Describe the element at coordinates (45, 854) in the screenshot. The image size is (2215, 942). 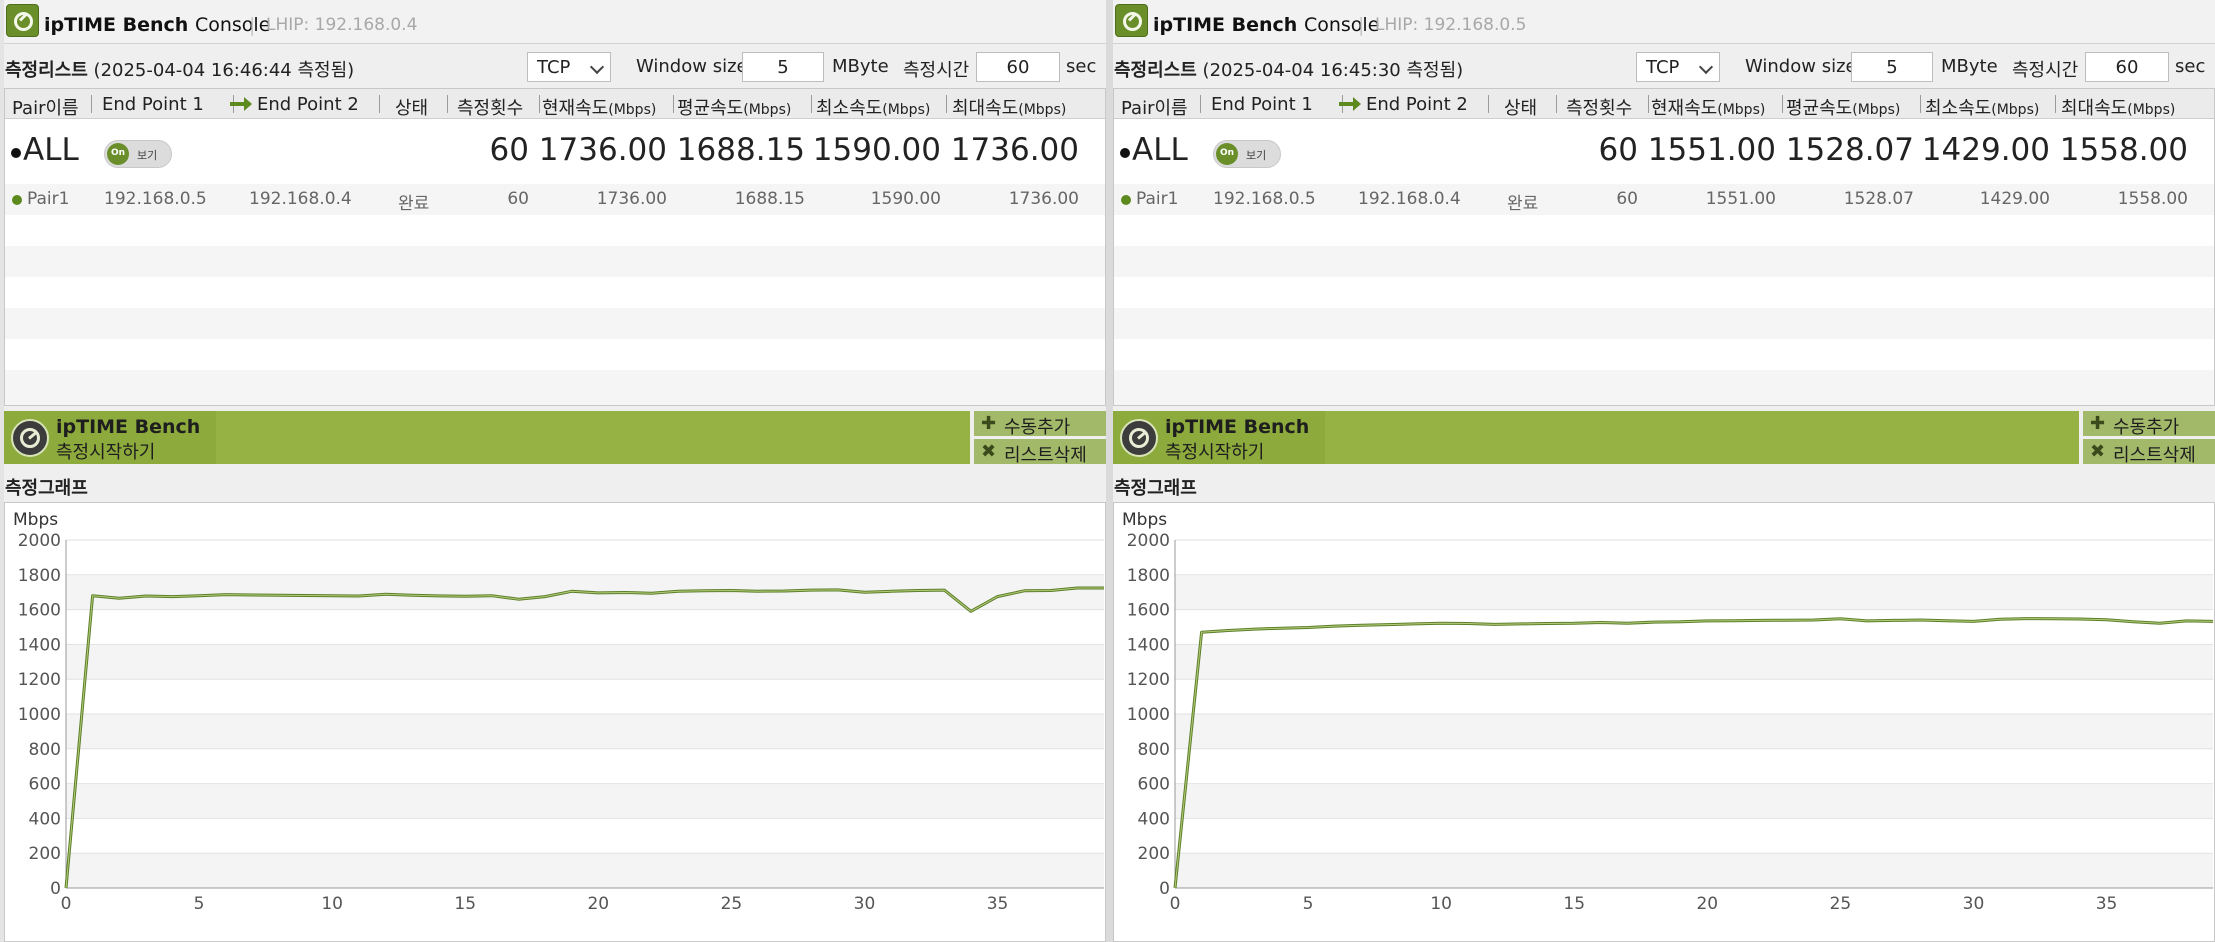
I see `y-tick-label: 200` at that location.